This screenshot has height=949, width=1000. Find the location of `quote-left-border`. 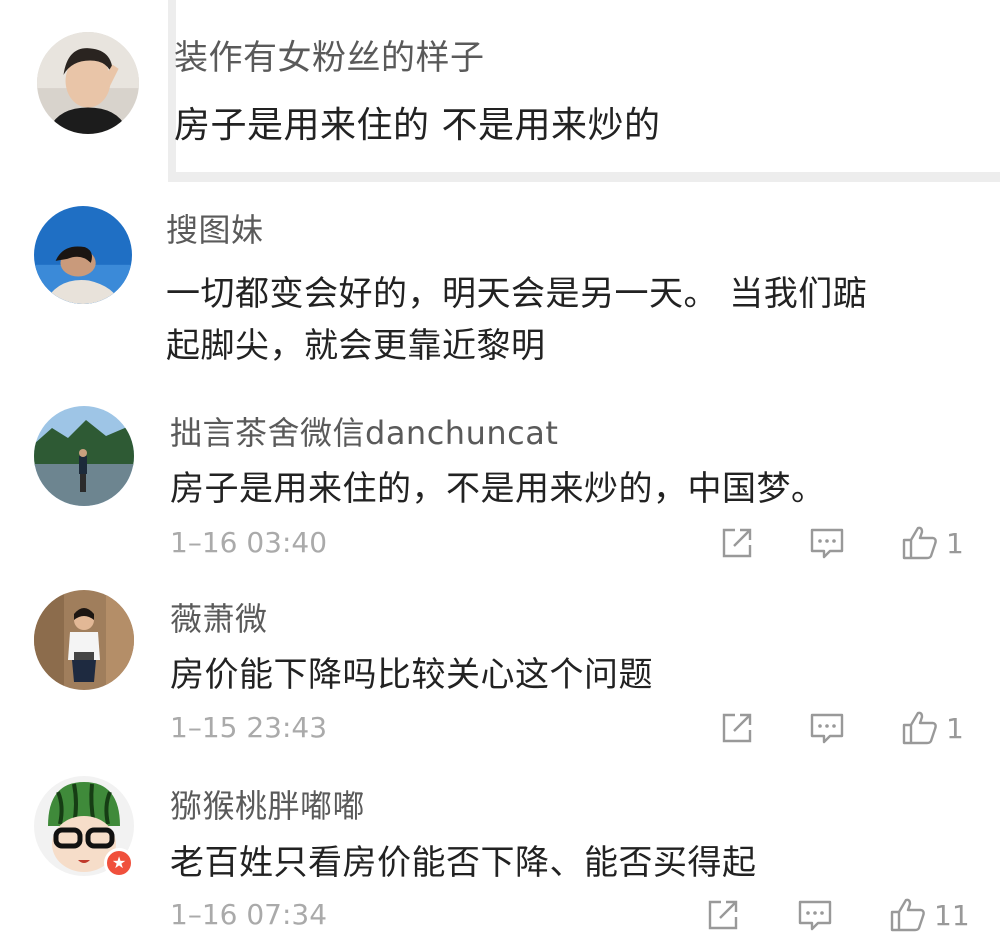

quote-left-border is located at coordinates (172, 91).